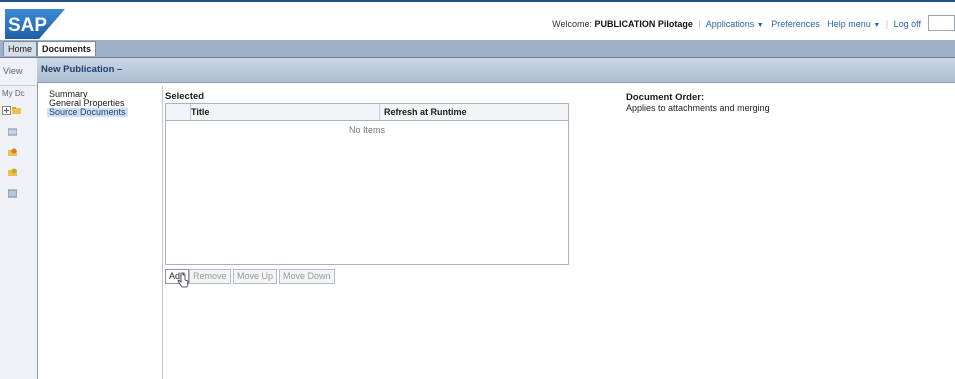 This screenshot has height=379, width=955. Describe the element at coordinates (16, 110) in the screenshot. I see `folder-icon` at that location.